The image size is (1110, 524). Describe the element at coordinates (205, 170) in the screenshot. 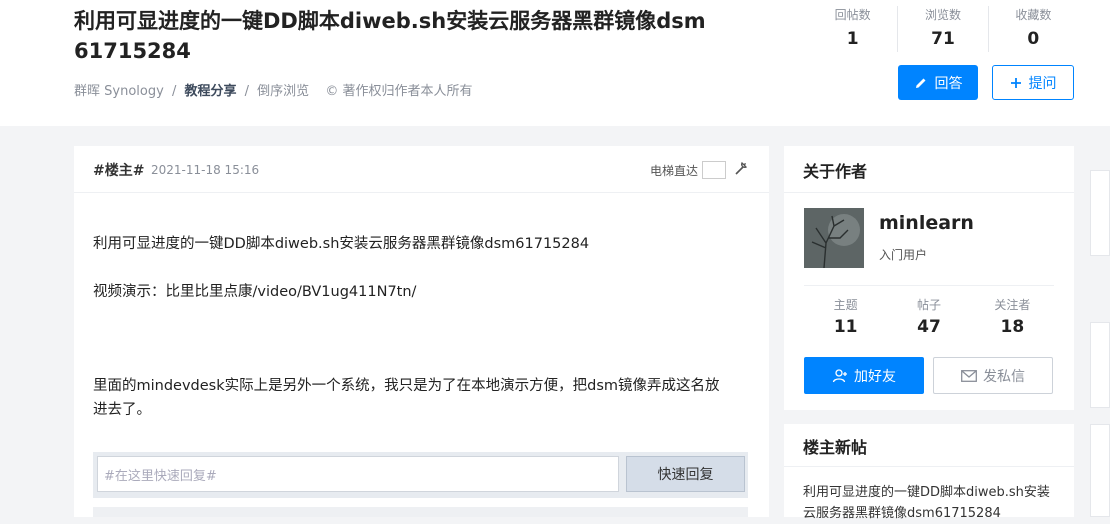

I see `post-time: 2021-11-18 15:16` at that location.